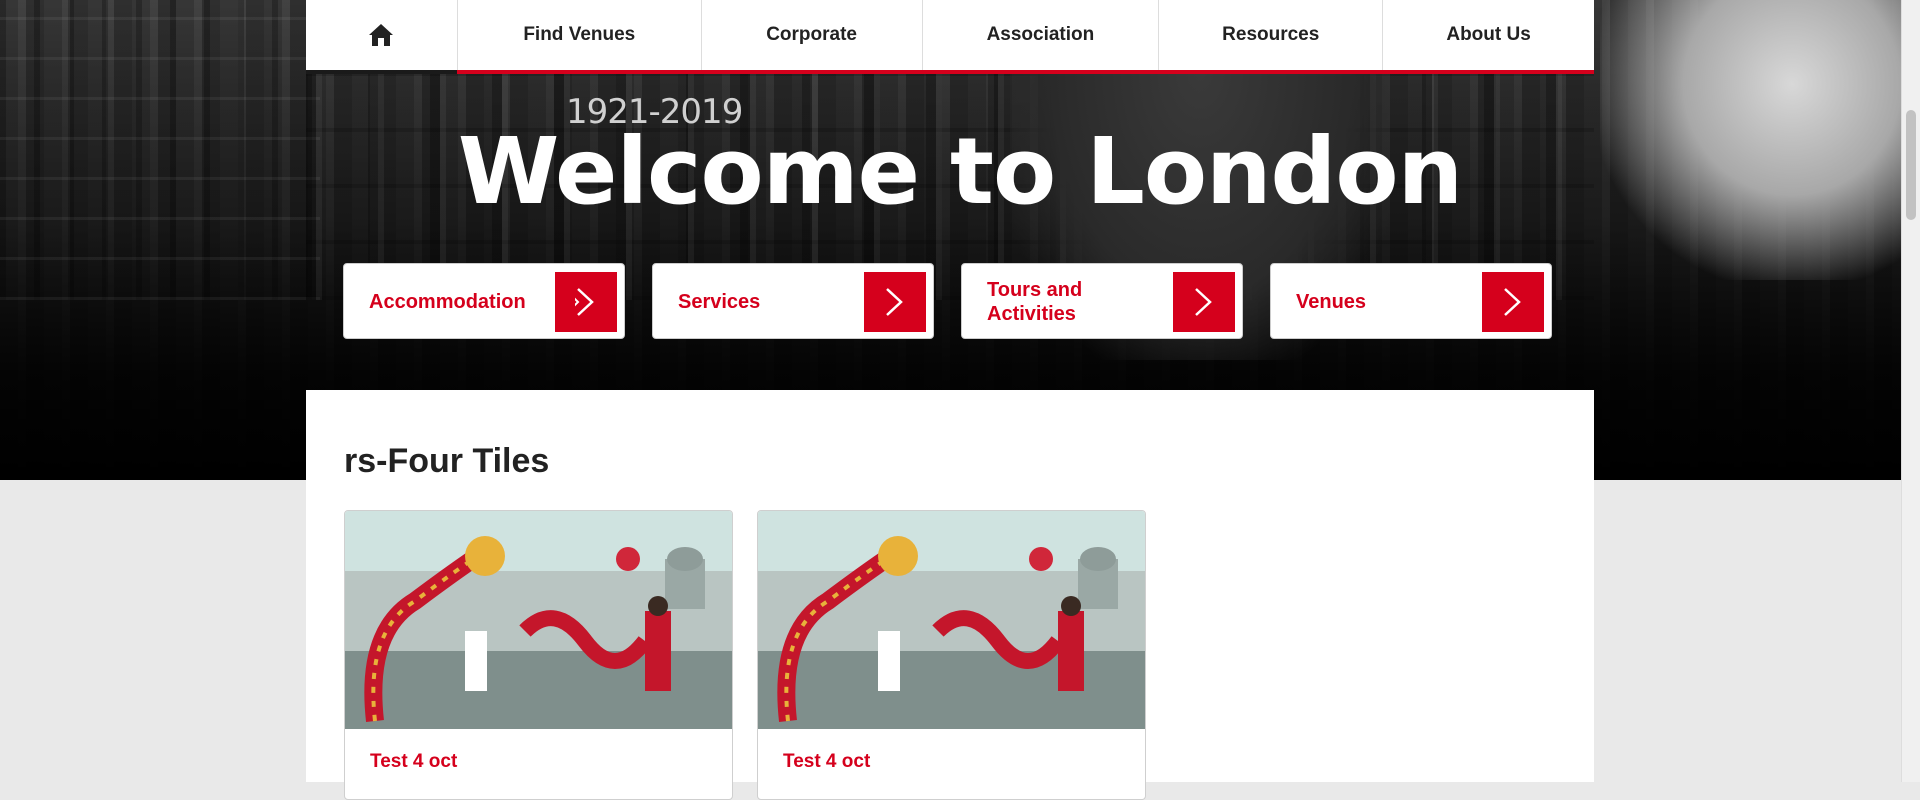 This screenshot has width=1920, height=800. Describe the element at coordinates (1041, 35) in the screenshot. I see `nav-item-association: Association` at that location.